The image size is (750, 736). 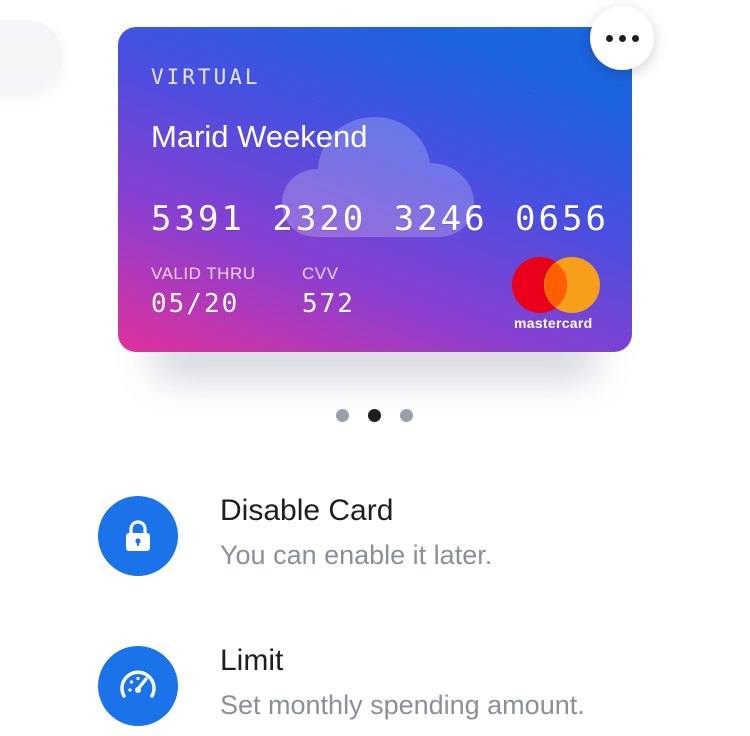 What do you see at coordinates (320, 273) in the screenshot?
I see `cvv-label: CVV` at bounding box center [320, 273].